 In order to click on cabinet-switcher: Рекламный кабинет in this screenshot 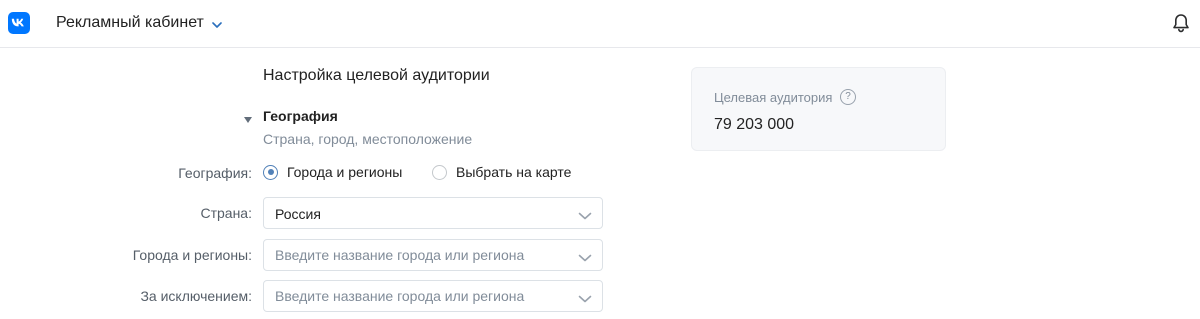, I will do `click(139, 23)`.